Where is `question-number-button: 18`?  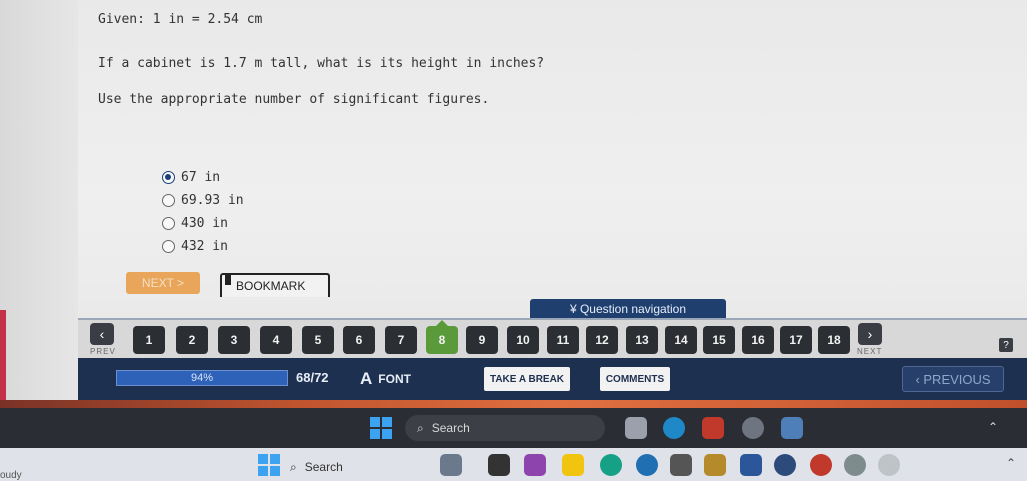
question-number-button: 18 is located at coordinates (834, 340).